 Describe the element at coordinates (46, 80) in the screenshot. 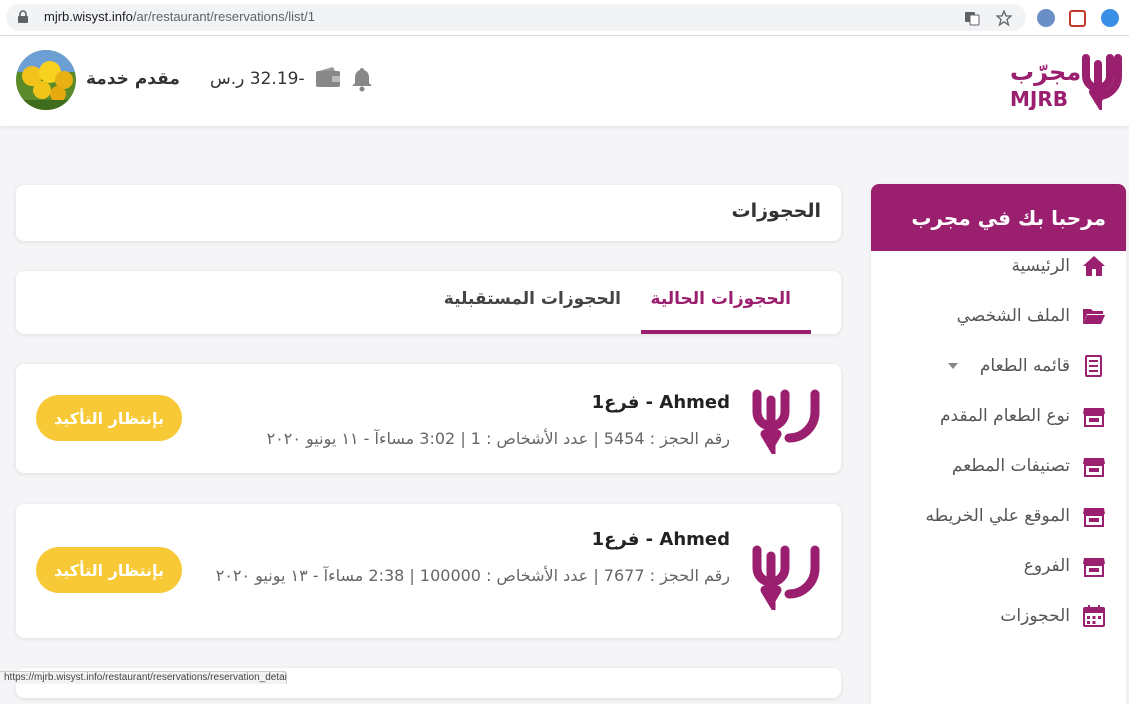

I see `avatar` at that location.